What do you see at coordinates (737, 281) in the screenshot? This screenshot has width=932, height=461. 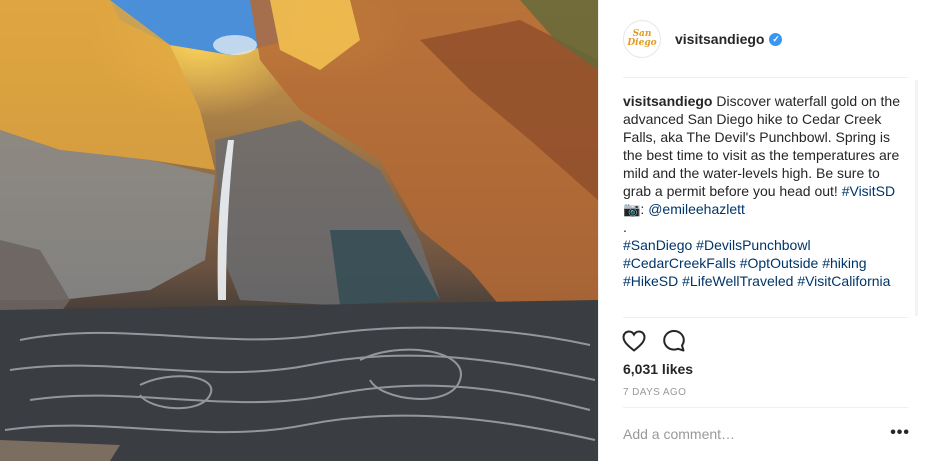 I see `hashtag-link: #LifeWellTraveled` at bounding box center [737, 281].